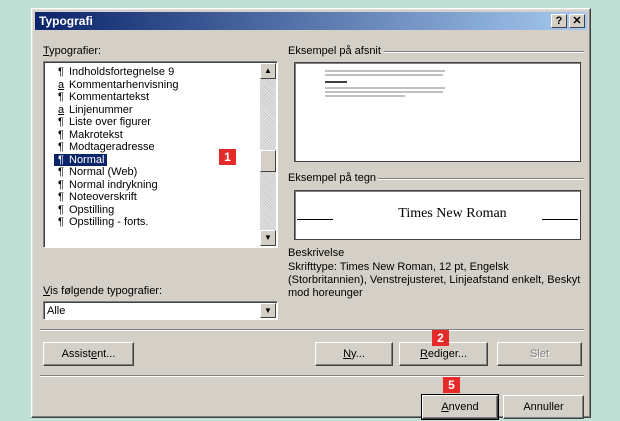 The image size is (620, 421). Describe the element at coordinates (101, 109) in the screenshot. I see `style-name: Linjenummer` at that location.